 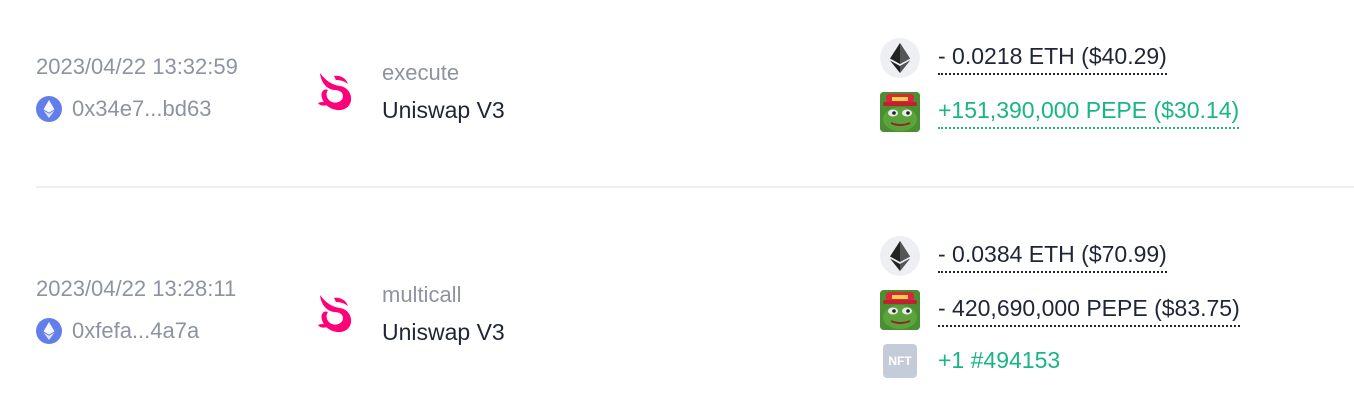 I want to click on tx-hash-link: 0xfefa...4a7a, so click(x=117, y=331).